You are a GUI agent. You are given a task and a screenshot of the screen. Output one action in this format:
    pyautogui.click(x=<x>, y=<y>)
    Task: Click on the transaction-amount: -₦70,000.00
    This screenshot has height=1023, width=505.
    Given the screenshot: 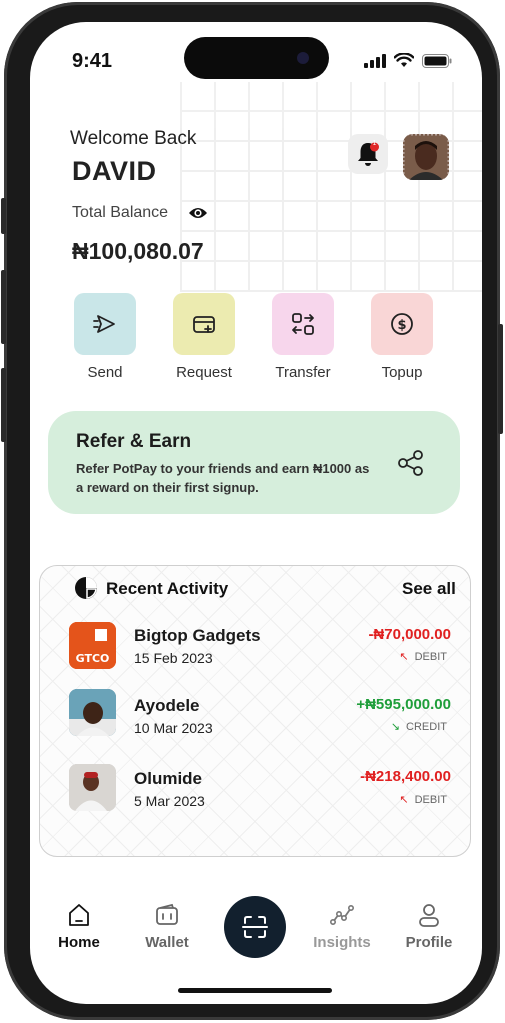 What is the action you would take?
    pyautogui.click(x=409, y=634)
    